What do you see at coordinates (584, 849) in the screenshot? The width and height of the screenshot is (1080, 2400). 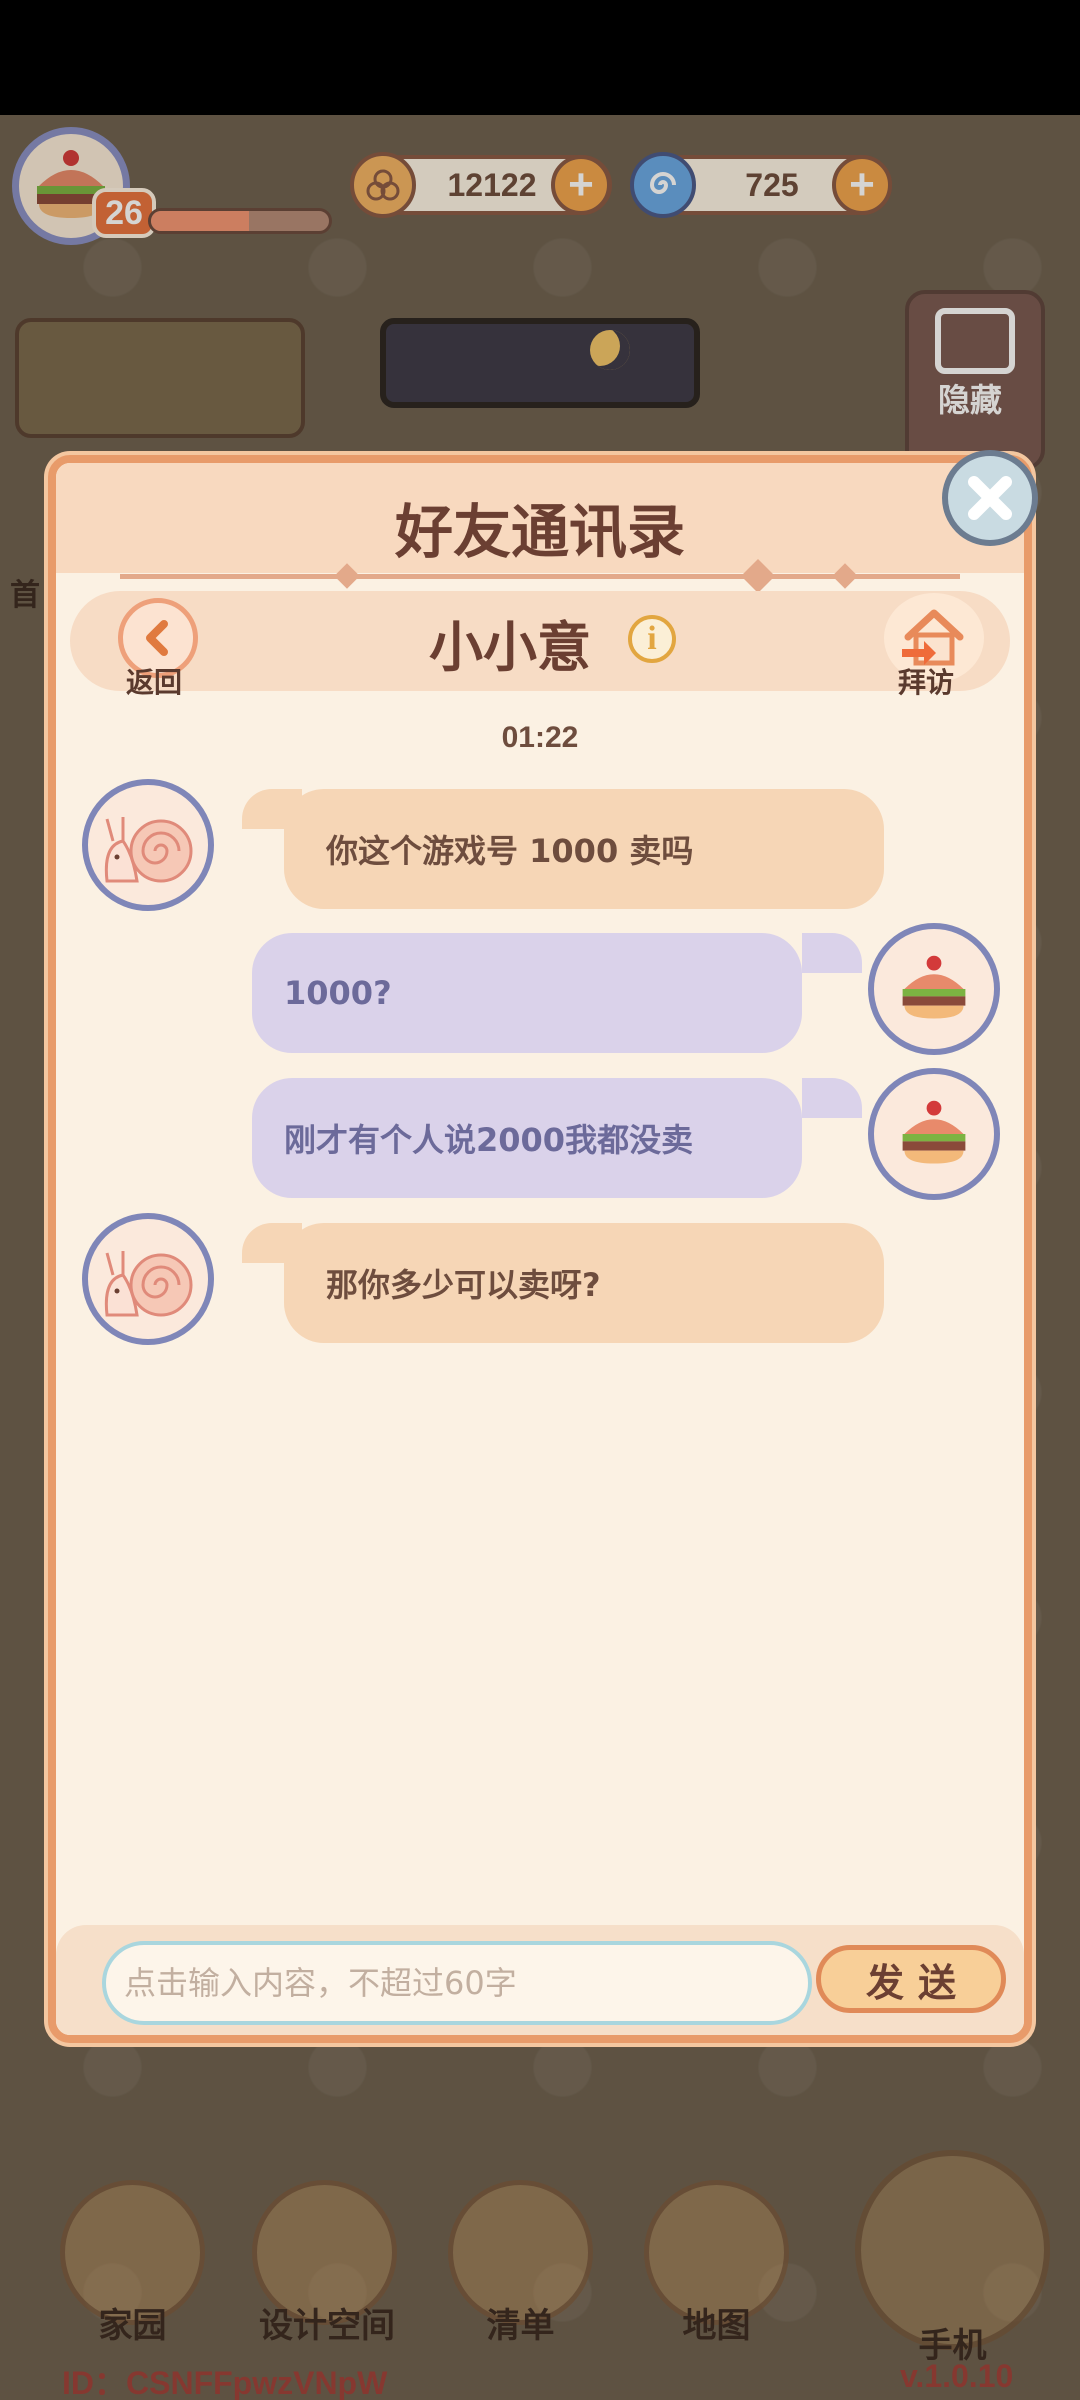 I see `chat-message: 你这个游戏号 1000 卖吗` at bounding box center [584, 849].